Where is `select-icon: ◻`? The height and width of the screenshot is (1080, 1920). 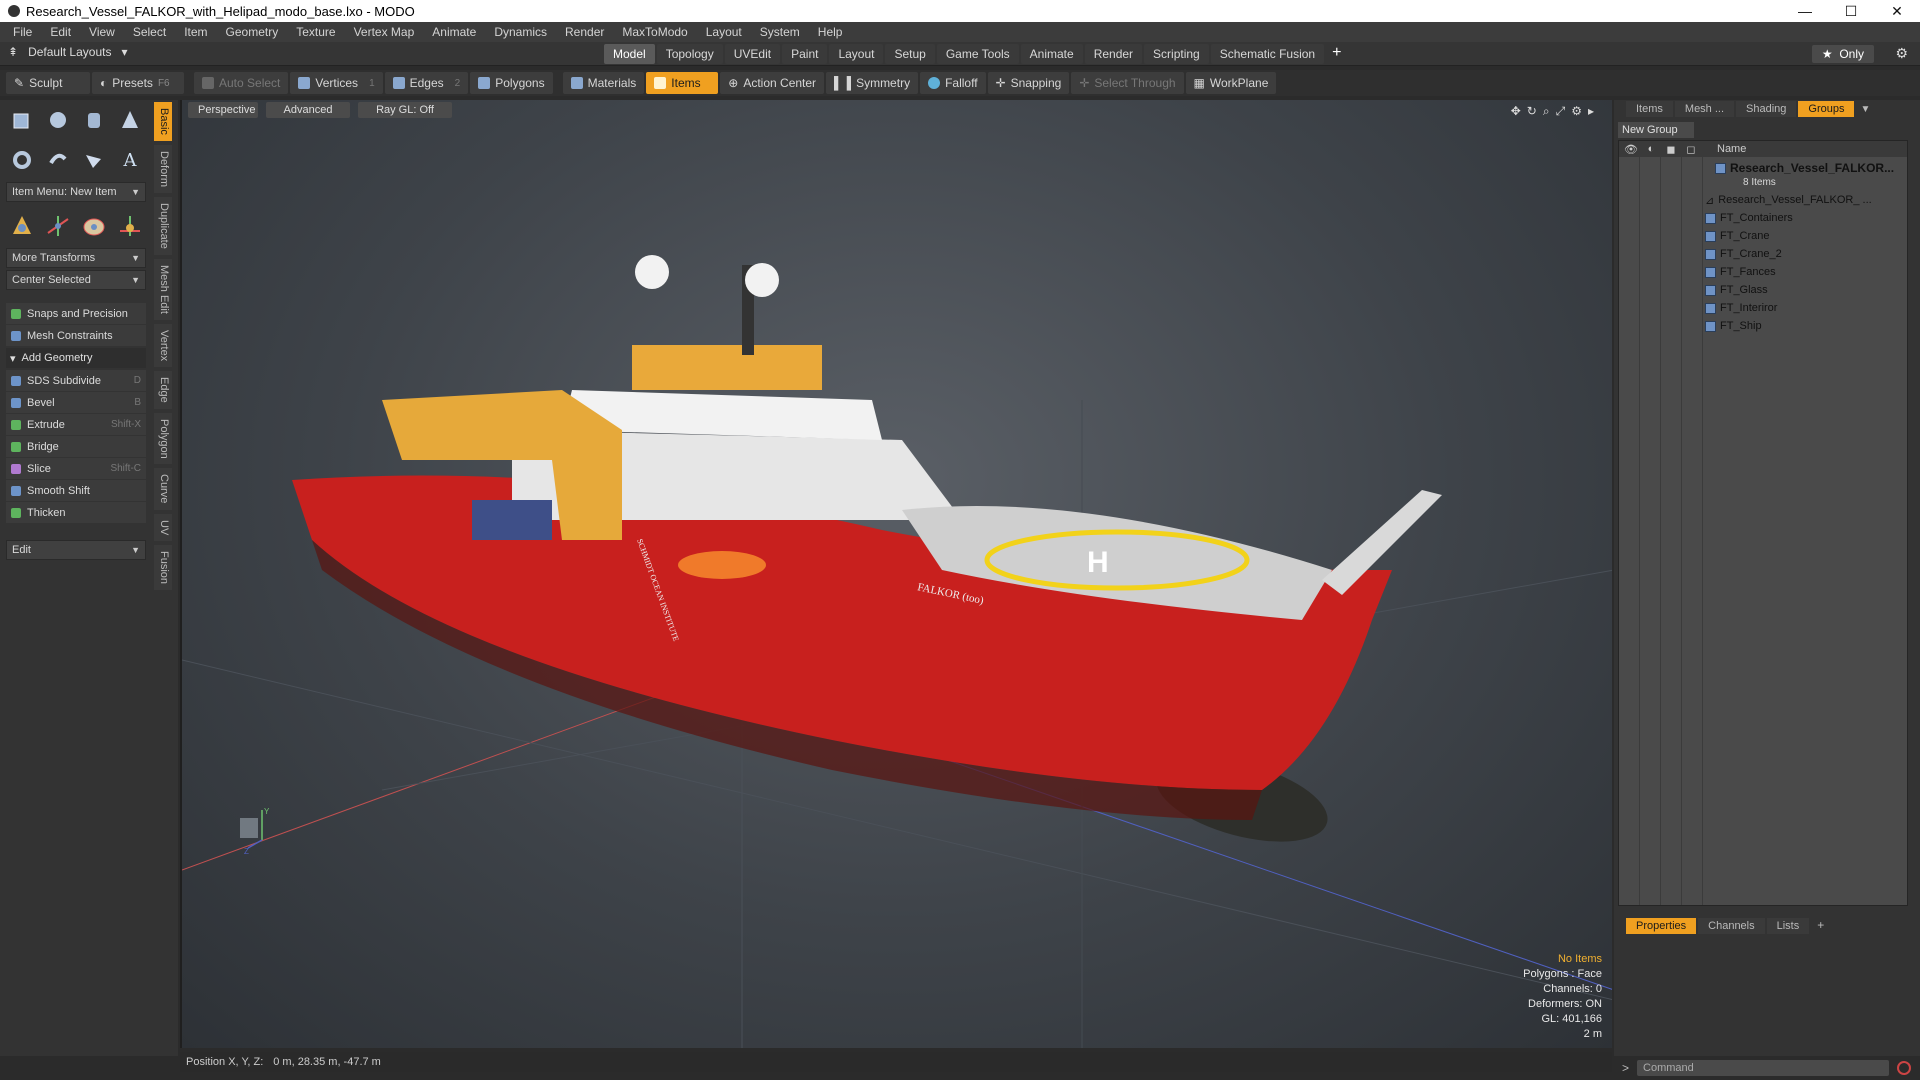
select-icon: ◻ is located at coordinates (1691, 149).